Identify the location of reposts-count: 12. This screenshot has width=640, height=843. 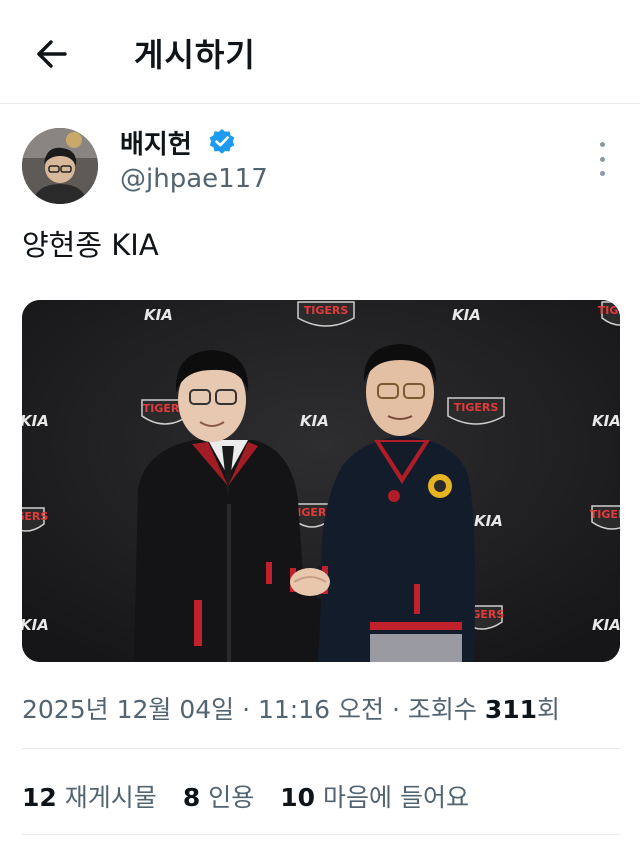
(39, 797).